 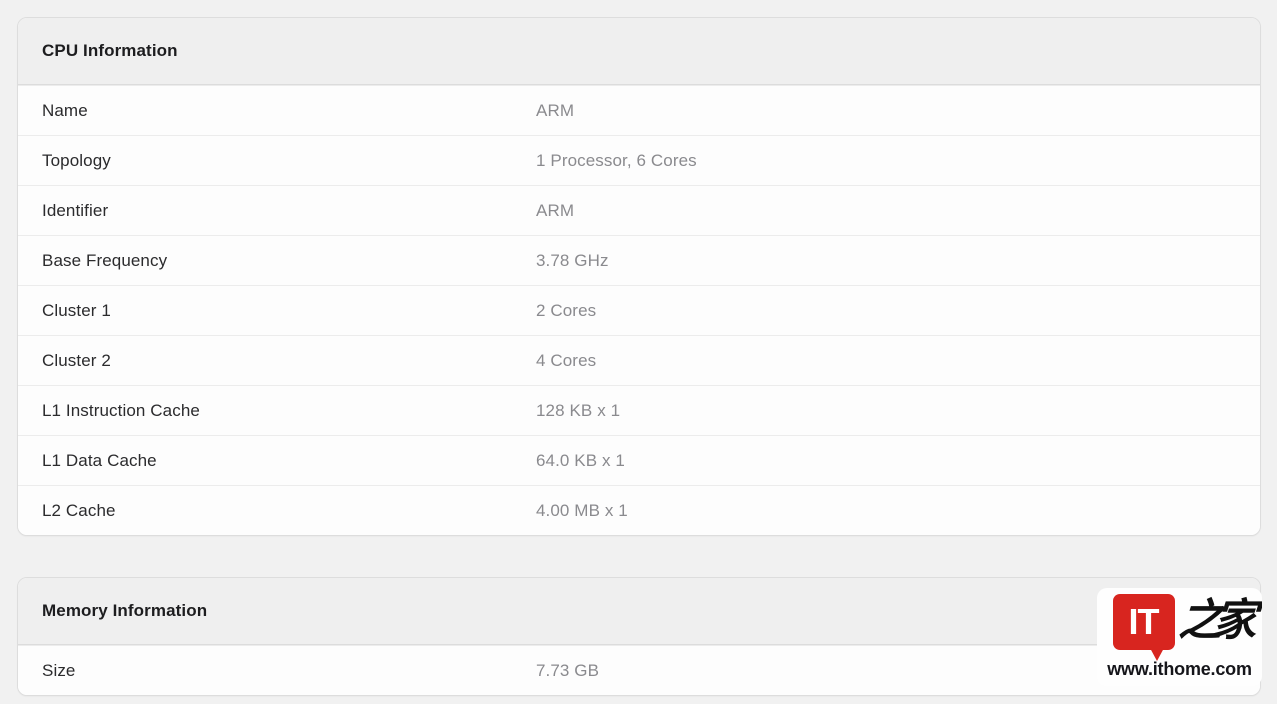 What do you see at coordinates (79, 510) in the screenshot?
I see `row-label-l2-cache: L2 Cache` at bounding box center [79, 510].